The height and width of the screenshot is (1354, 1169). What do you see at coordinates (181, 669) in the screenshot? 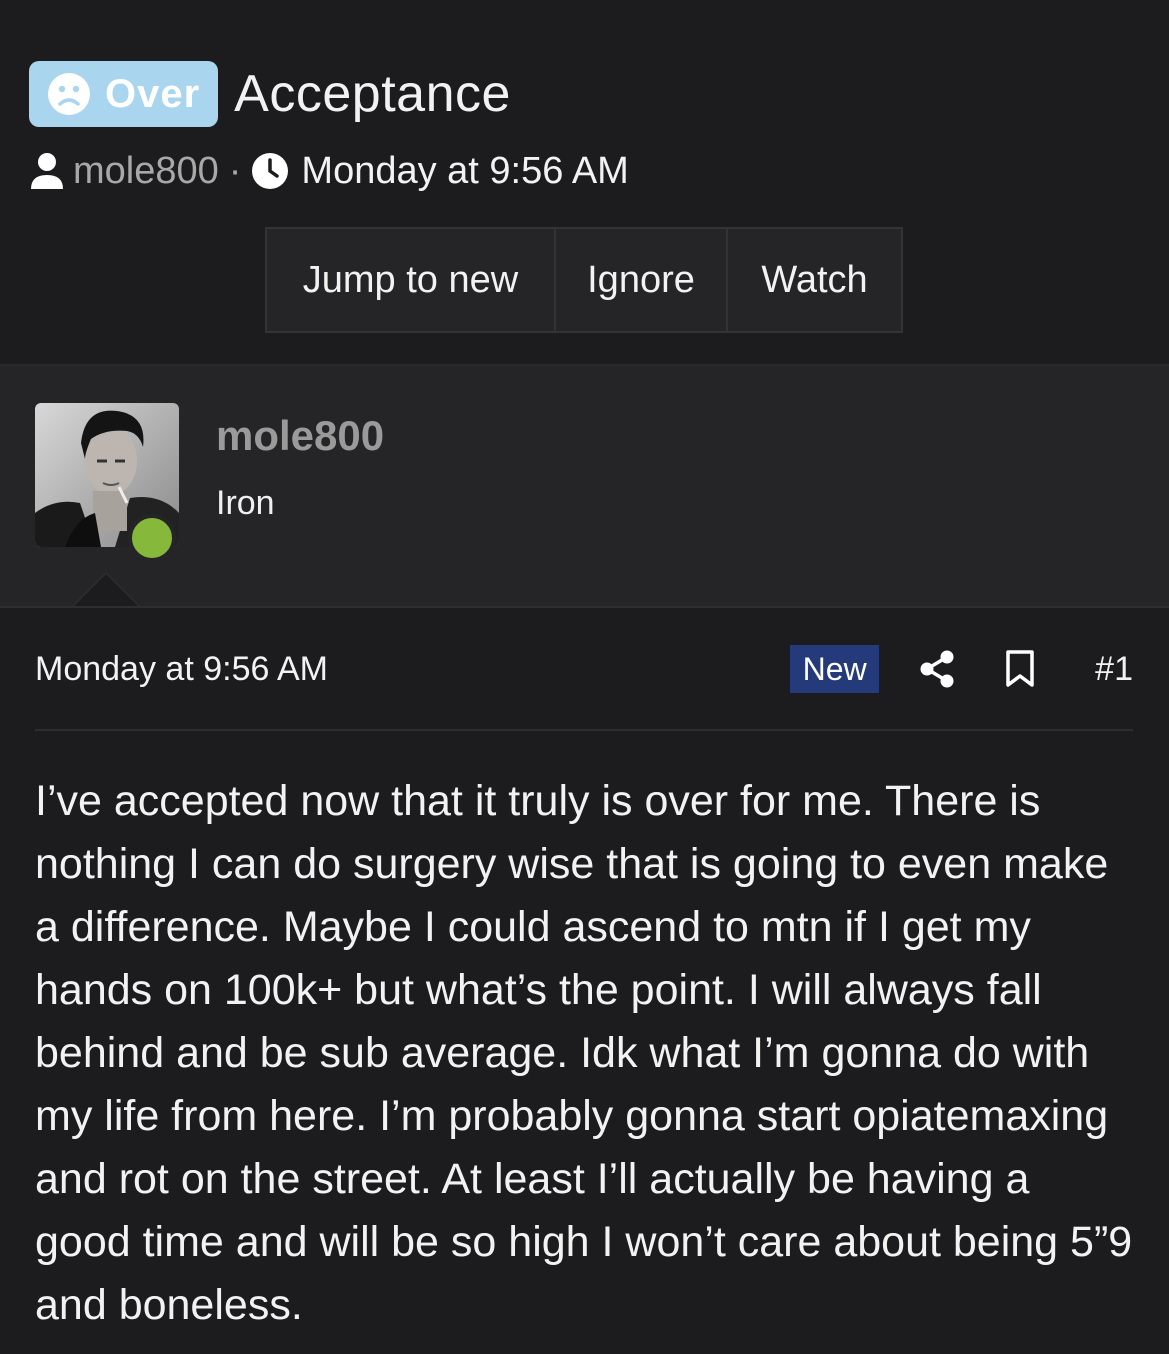
I see `post-date-link: Monday at 9:56 AM` at bounding box center [181, 669].